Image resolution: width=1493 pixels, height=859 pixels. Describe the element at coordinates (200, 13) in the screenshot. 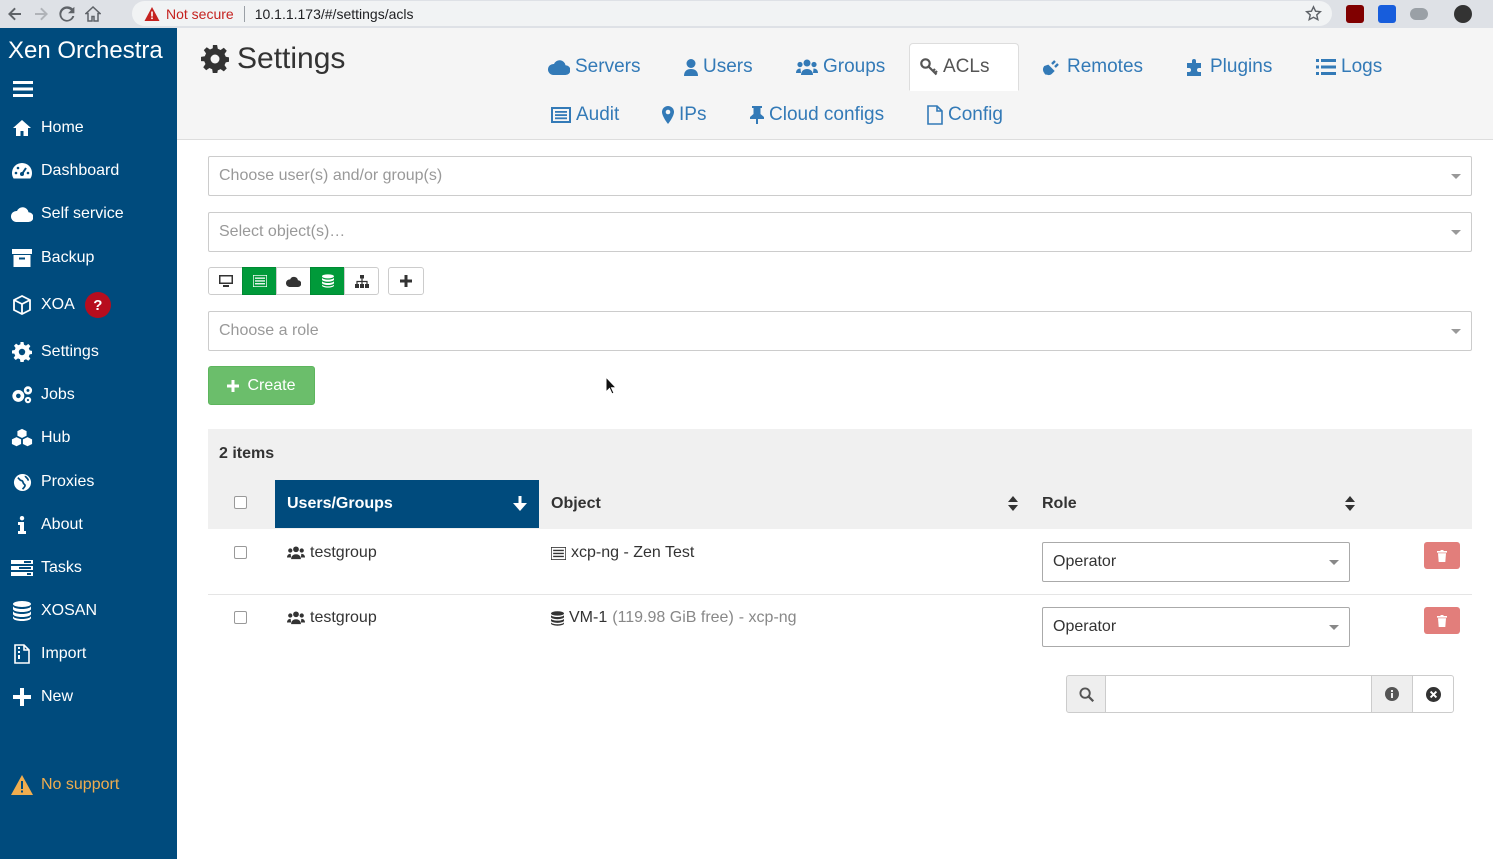

I see `security-label: Not secure` at that location.